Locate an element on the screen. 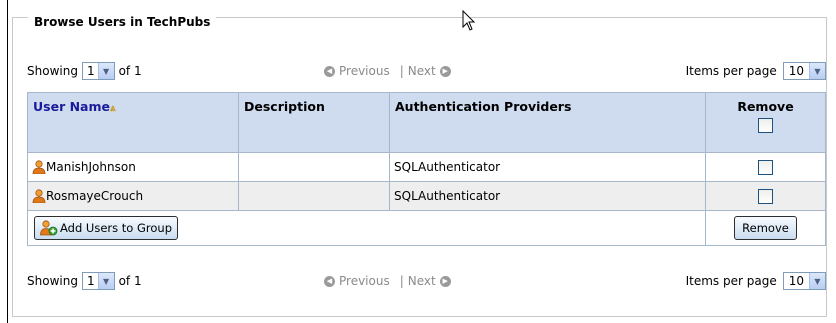  header-user-name: User Name⩓ is located at coordinates (133, 122).